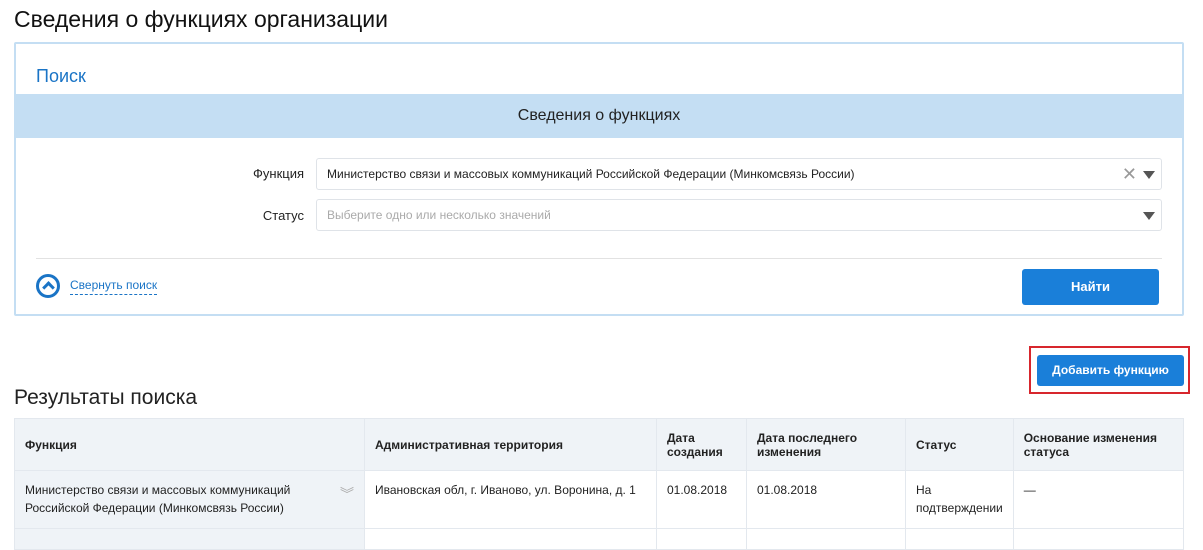 The width and height of the screenshot is (1203, 550). Describe the element at coordinates (826, 444) in the screenshot. I see `column-header: Дата последнего изменения` at that location.